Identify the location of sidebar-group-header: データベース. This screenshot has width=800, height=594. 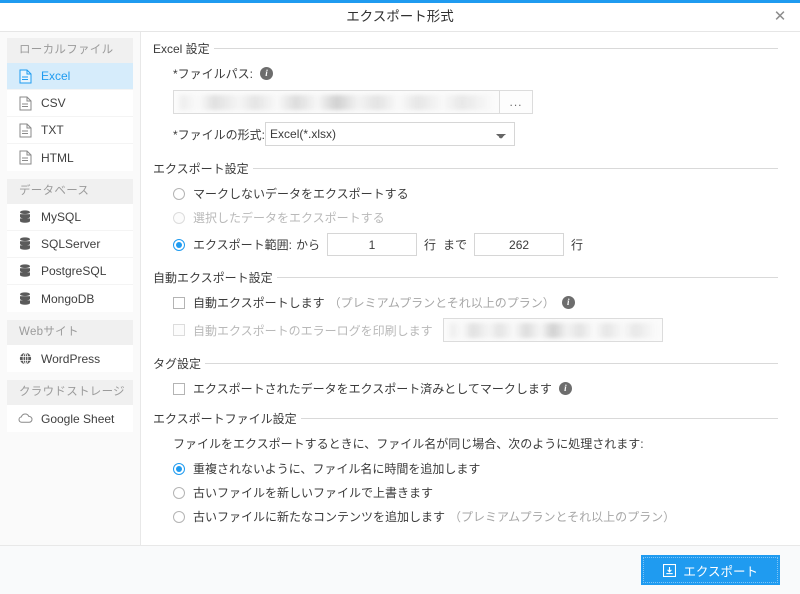
(70, 191).